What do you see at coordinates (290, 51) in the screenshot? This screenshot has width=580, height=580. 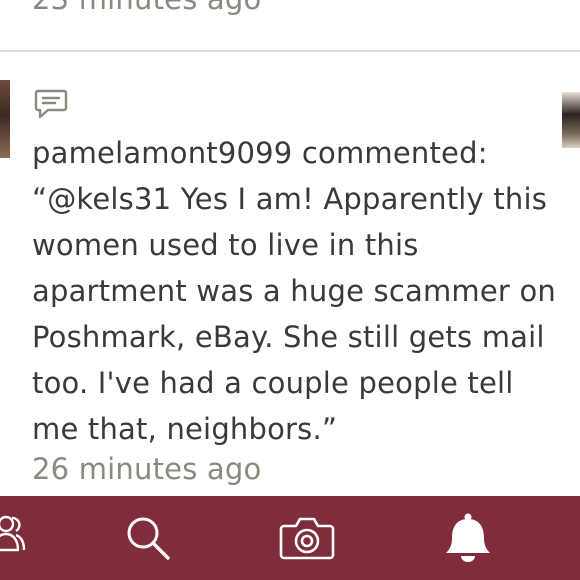 I see `divider` at bounding box center [290, 51].